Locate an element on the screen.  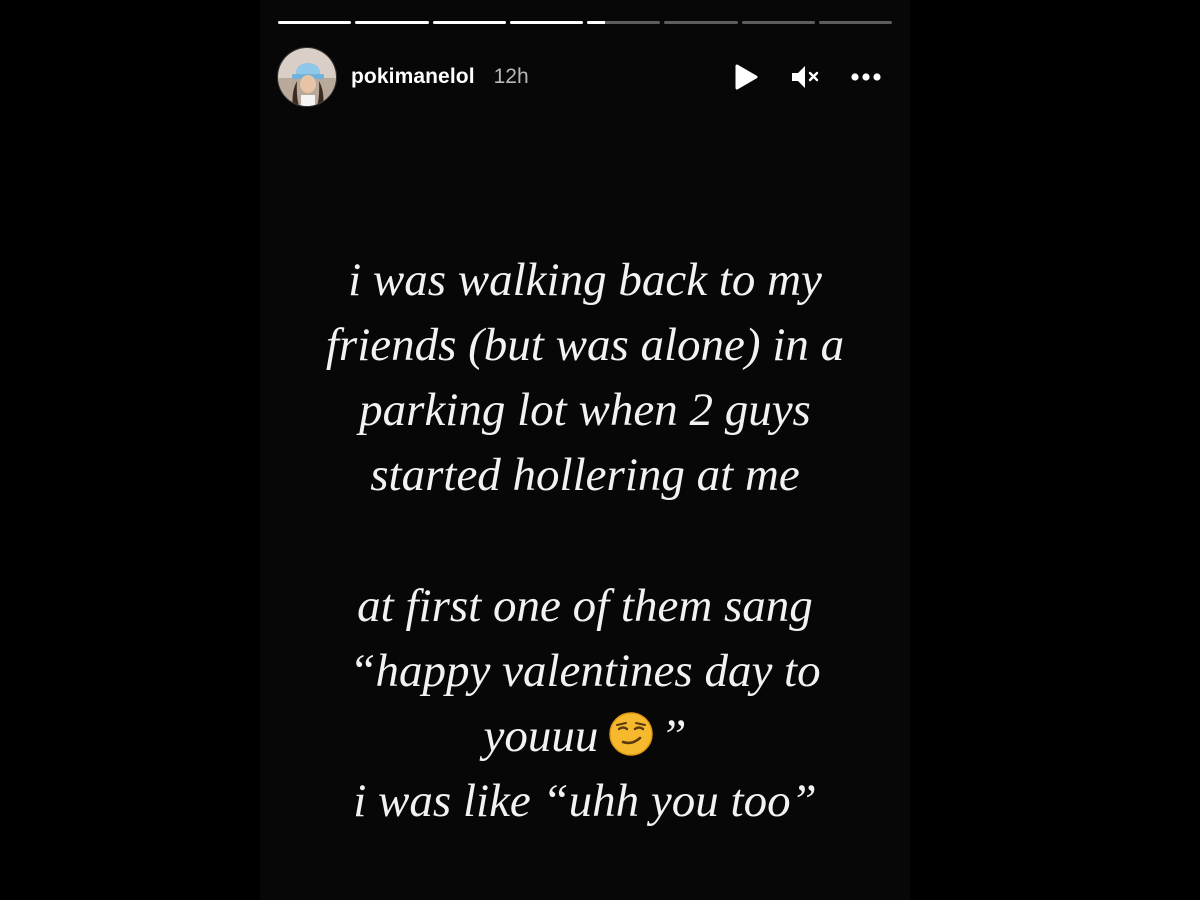
play-icon is located at coordinates (746, 77).